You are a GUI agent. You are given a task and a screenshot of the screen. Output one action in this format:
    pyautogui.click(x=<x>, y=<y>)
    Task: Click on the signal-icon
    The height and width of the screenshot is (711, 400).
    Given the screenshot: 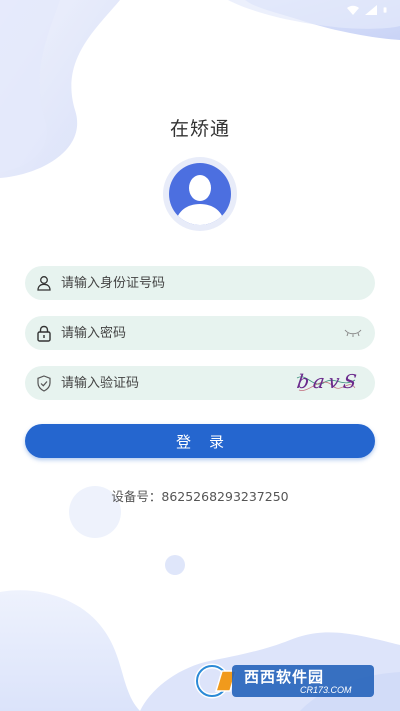 What is the action you would take?
    pyautogui.click(x=371, y=10)
    